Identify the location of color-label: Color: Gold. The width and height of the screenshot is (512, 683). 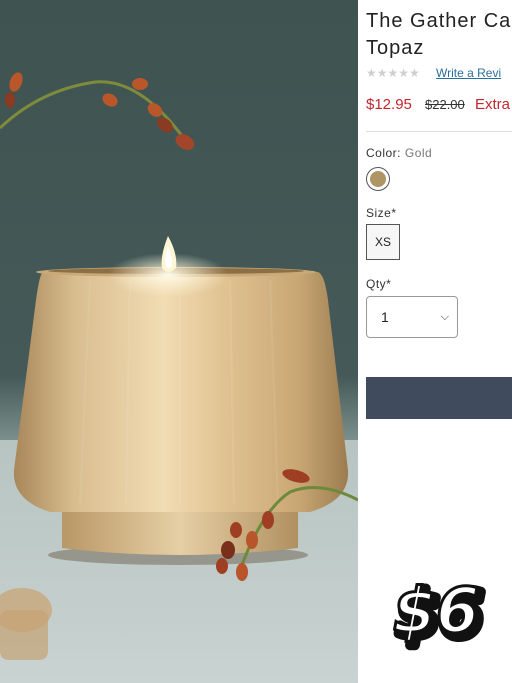
(399, 153).